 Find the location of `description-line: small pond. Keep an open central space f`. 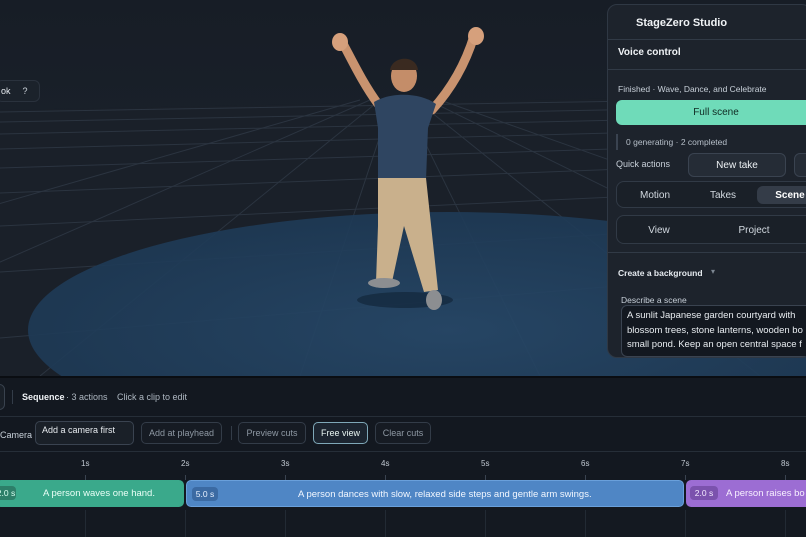

description-line: small pond. Keep an open central space f is located at coordinates (714, 344).